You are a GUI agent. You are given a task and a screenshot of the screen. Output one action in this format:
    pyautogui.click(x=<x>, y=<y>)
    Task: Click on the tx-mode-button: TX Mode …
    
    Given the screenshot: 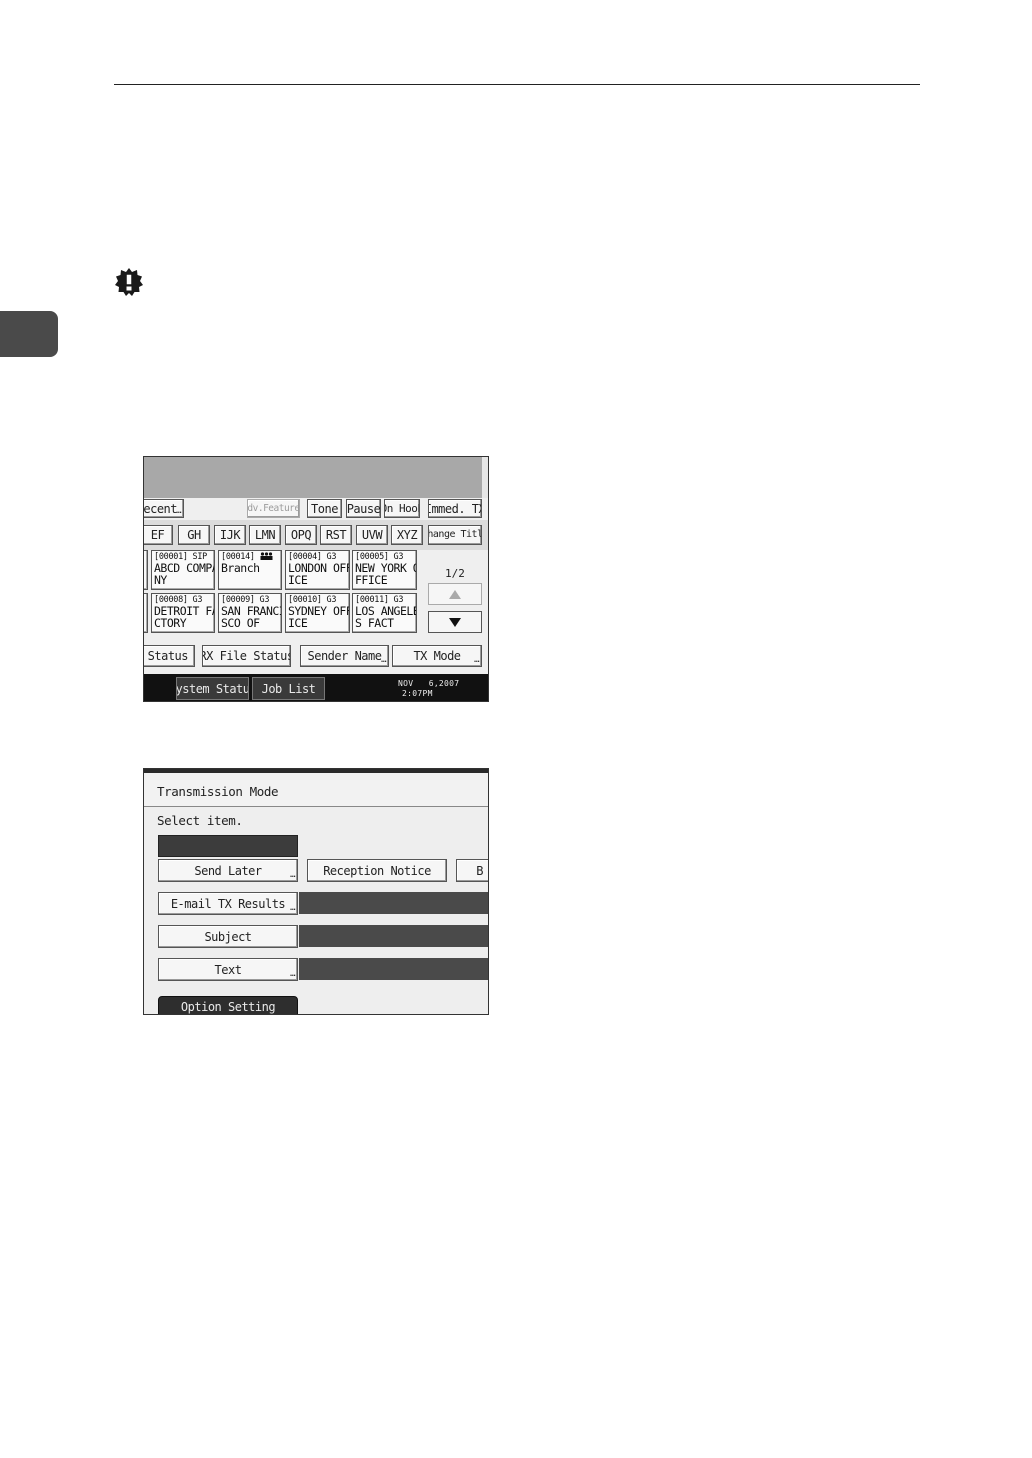 What is the action you would take?
    pyautogui.click(x=437, y=656)
    